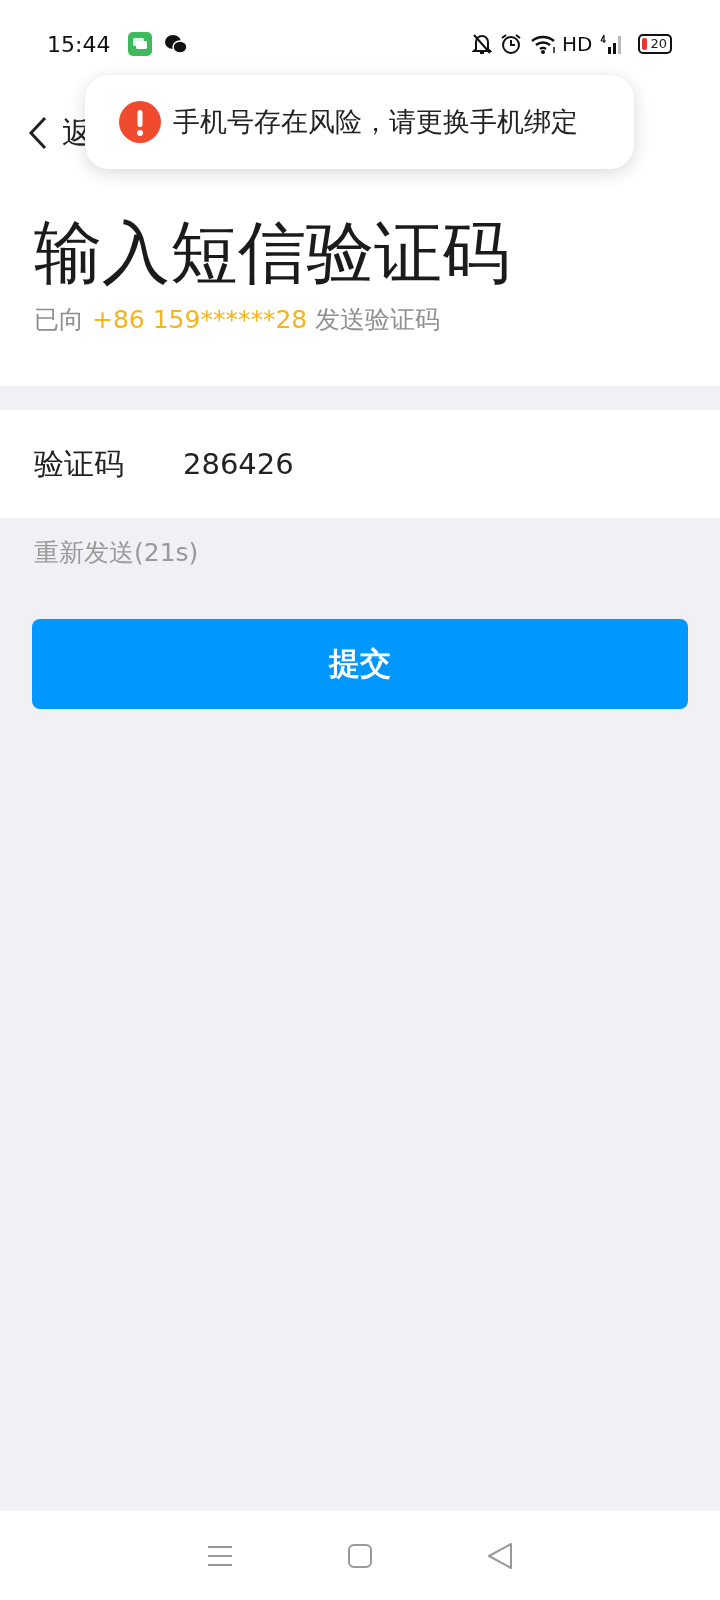 This screenshot has height=1600, width=720. Describe the element at coordinates (511, 44) in the screenshot. I see `alarm-icon` at that location.